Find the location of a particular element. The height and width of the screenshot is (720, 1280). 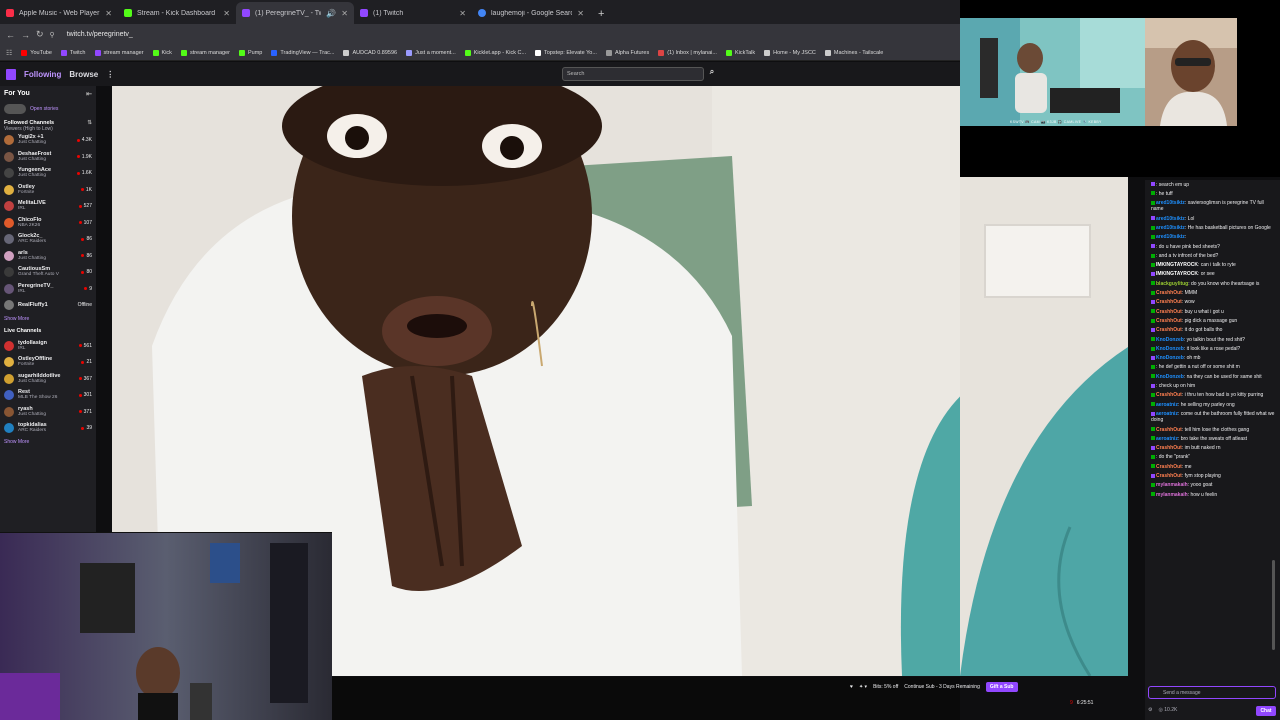

chat-username: blackguylitug is located at coordinates (1172, 284).